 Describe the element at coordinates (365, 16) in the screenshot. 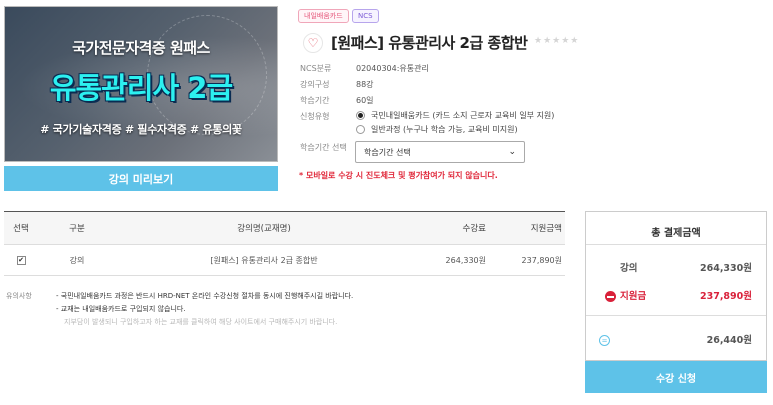

I see `tag-ncs: NCS` at that location.